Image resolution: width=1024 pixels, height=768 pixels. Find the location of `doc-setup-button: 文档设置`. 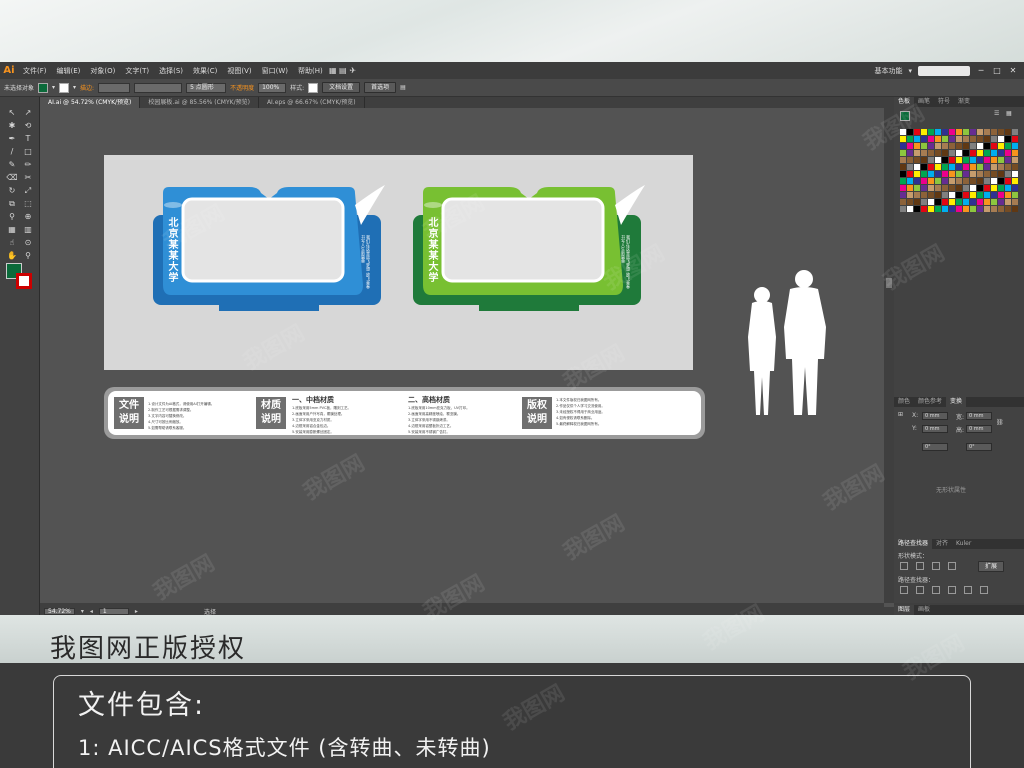

doc-setup-button: 文档设置 is located at coordinates (341, 87).